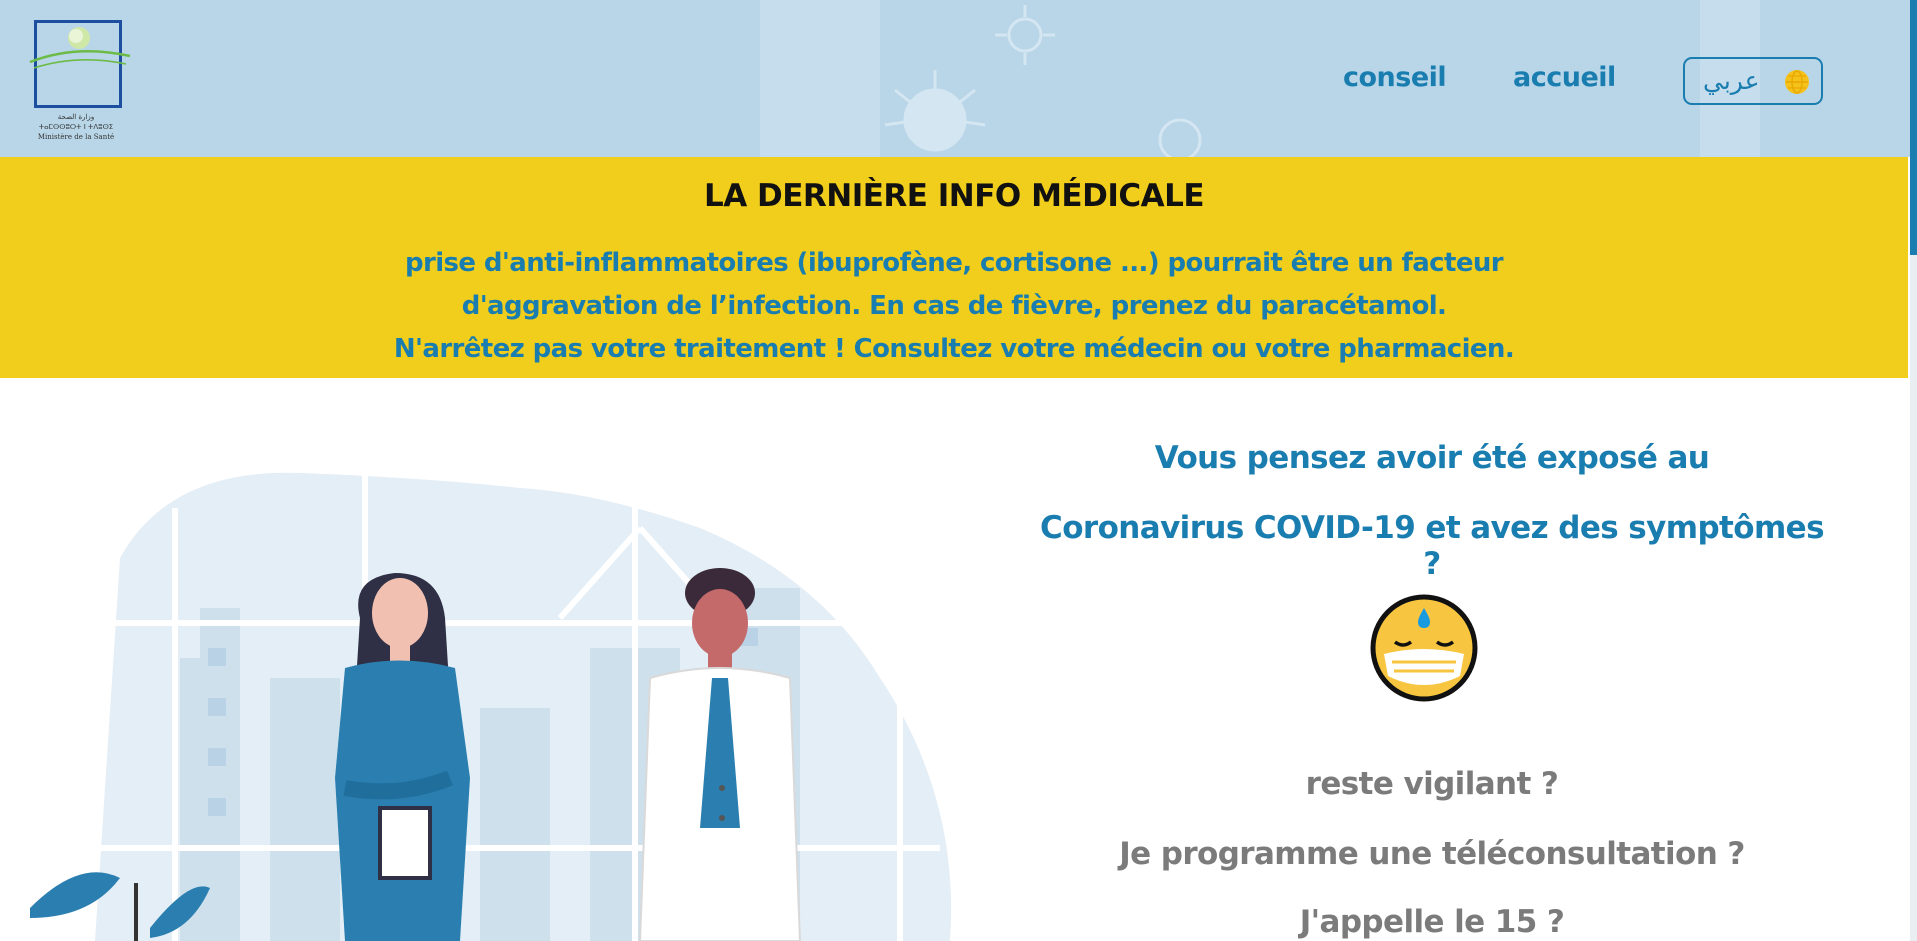  I want to click on scrollbar-track, so click(1913, 598).